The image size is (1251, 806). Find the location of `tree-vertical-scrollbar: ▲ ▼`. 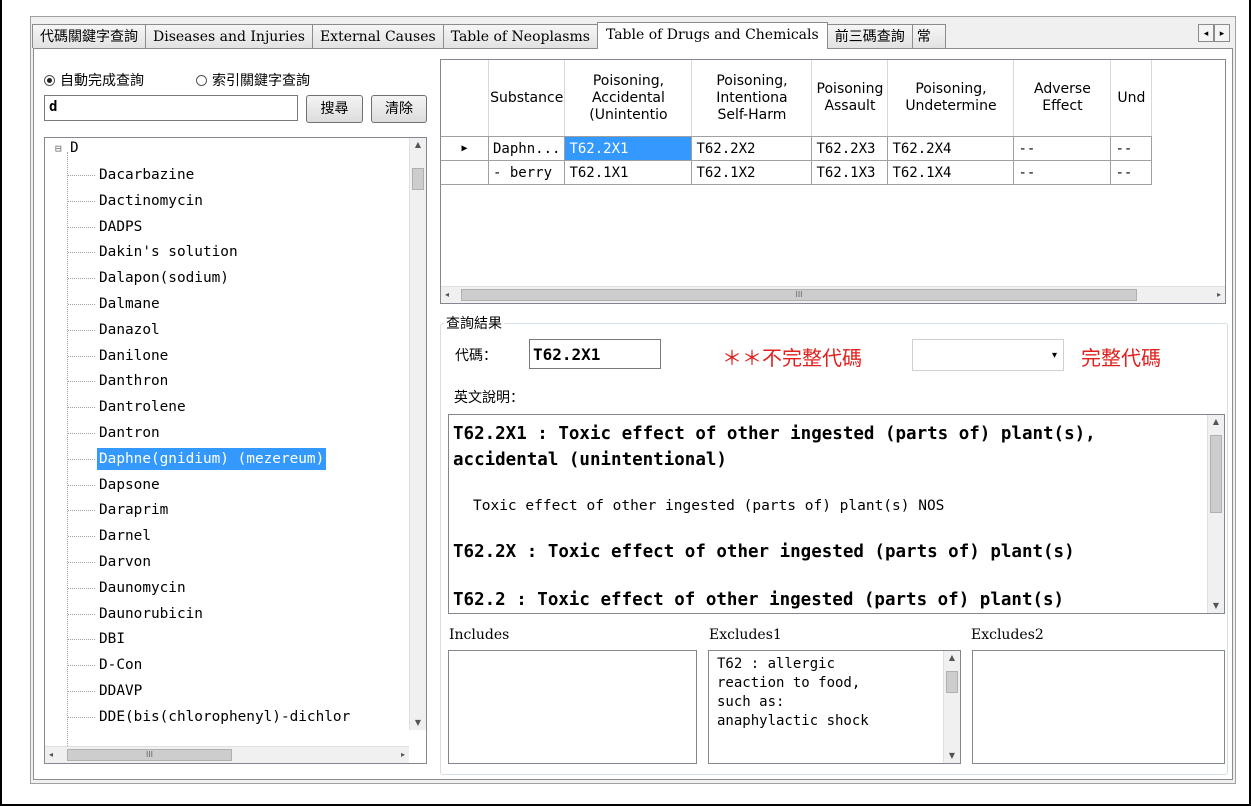

tree-vertical-scrollbar: ▲ ▼ is located at coordinates (417, 434).